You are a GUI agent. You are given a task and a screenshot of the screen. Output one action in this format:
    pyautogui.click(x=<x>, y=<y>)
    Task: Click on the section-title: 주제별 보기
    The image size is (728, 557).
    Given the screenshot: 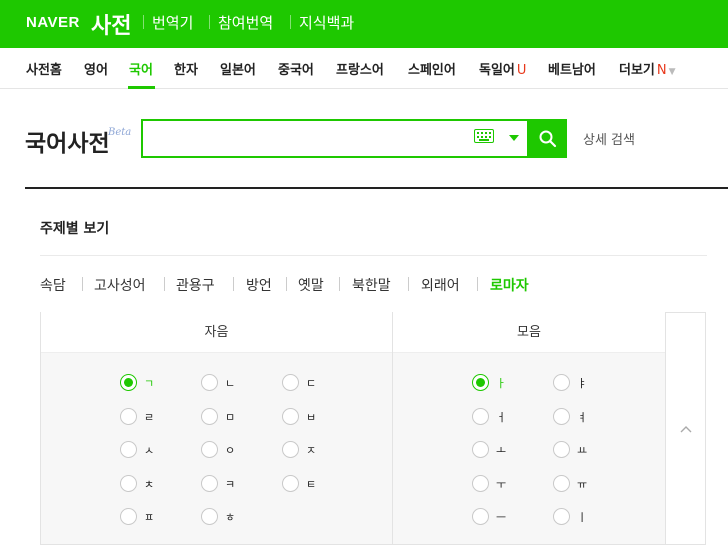 What is the action you would take?
    pyautogui.click(x=75, y=229)
    